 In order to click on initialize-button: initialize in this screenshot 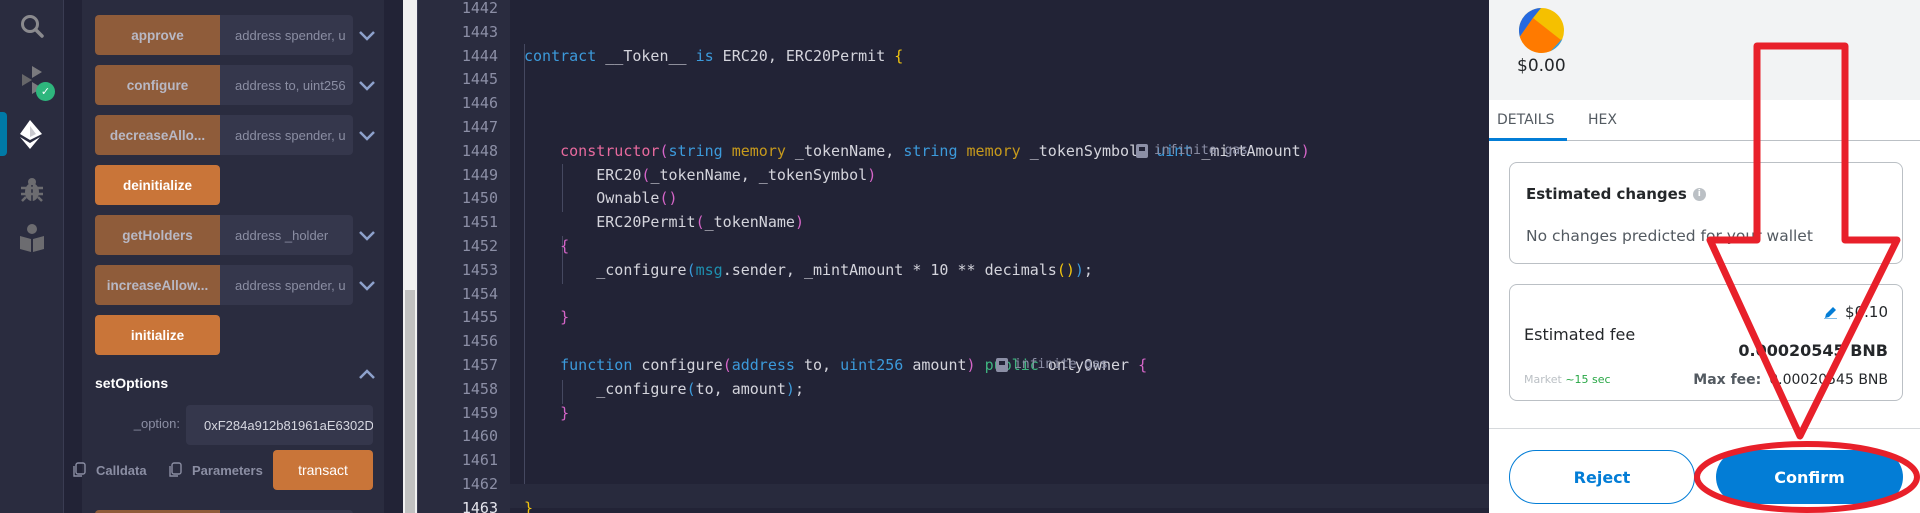, I will do `click(157, 335)`.